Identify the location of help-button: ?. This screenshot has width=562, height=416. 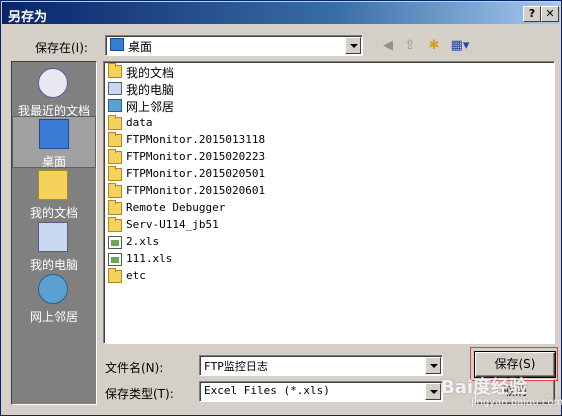
(532, 14).